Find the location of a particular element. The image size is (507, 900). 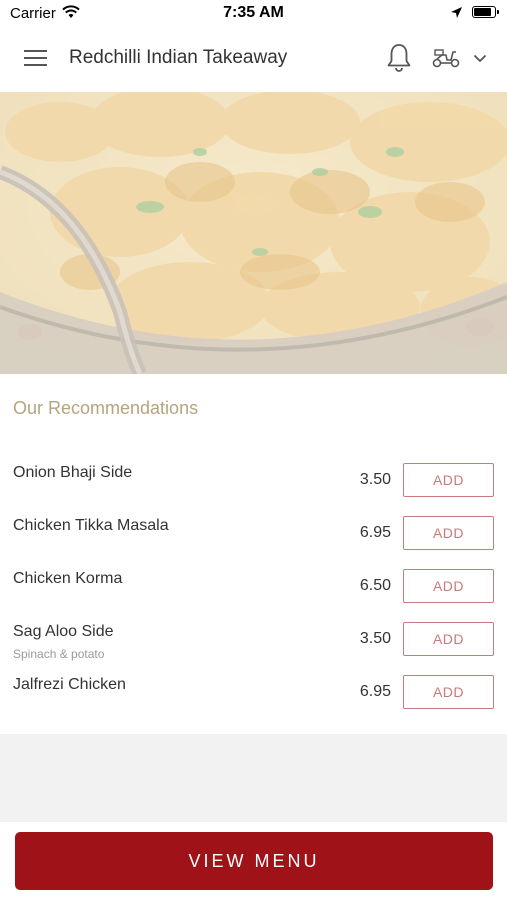

location-arrow-icon is located at coordinates (456, 12).